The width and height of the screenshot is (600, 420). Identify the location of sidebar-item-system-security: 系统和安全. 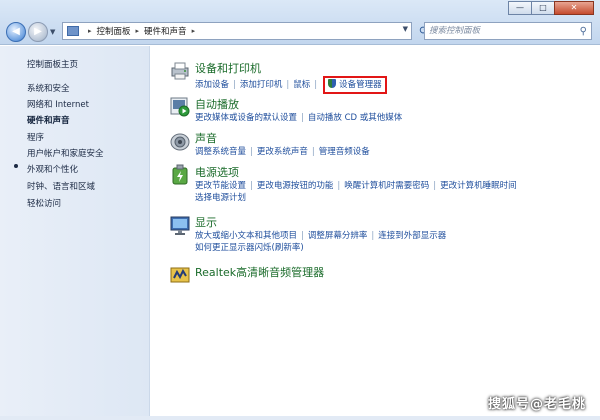
(48, 88).